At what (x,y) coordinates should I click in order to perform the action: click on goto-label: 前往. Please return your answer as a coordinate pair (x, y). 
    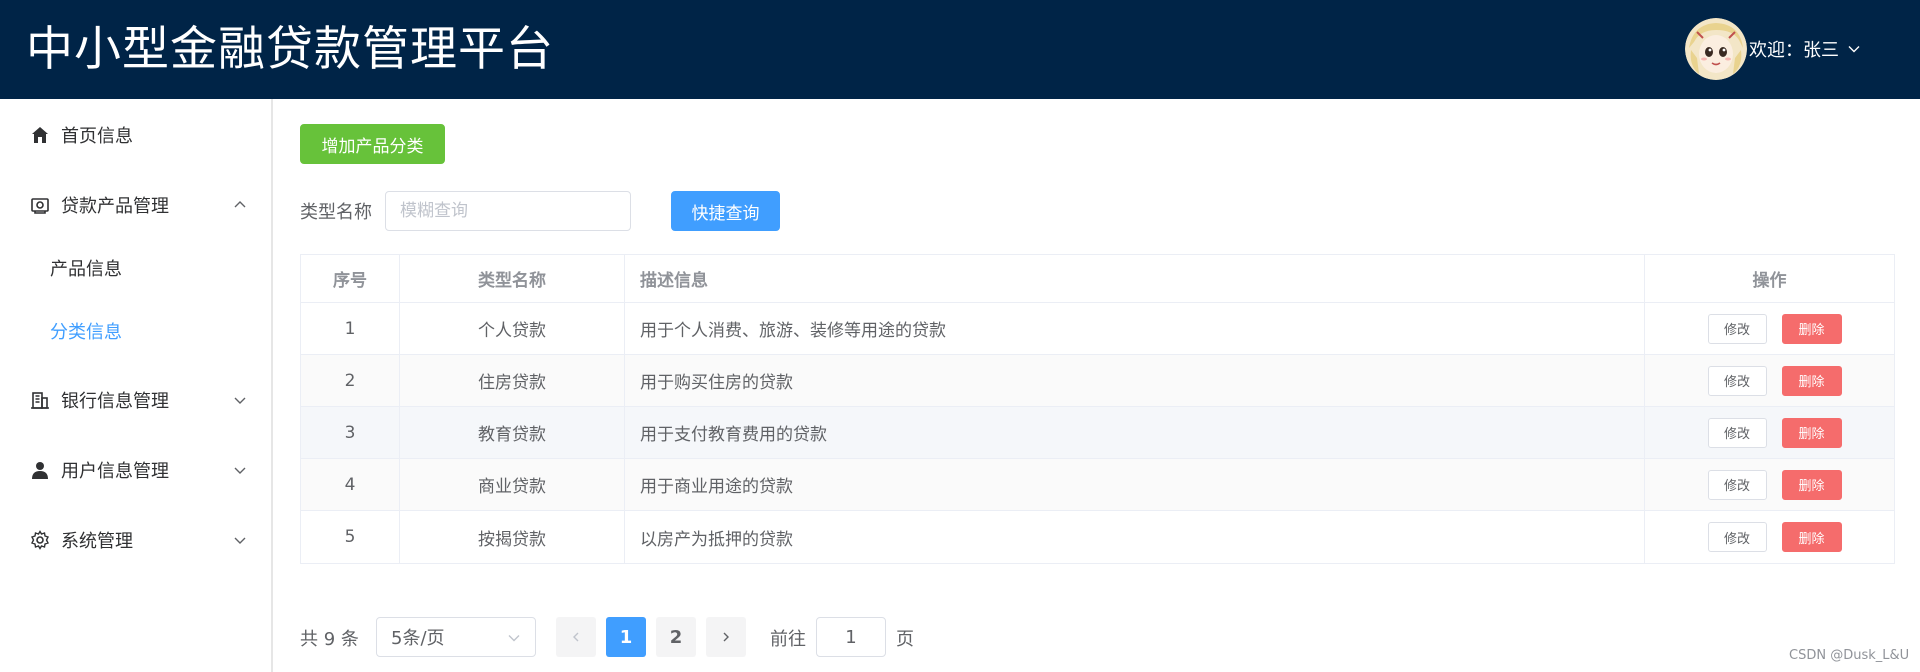
    Looking at the image, I should click on (788, 639).